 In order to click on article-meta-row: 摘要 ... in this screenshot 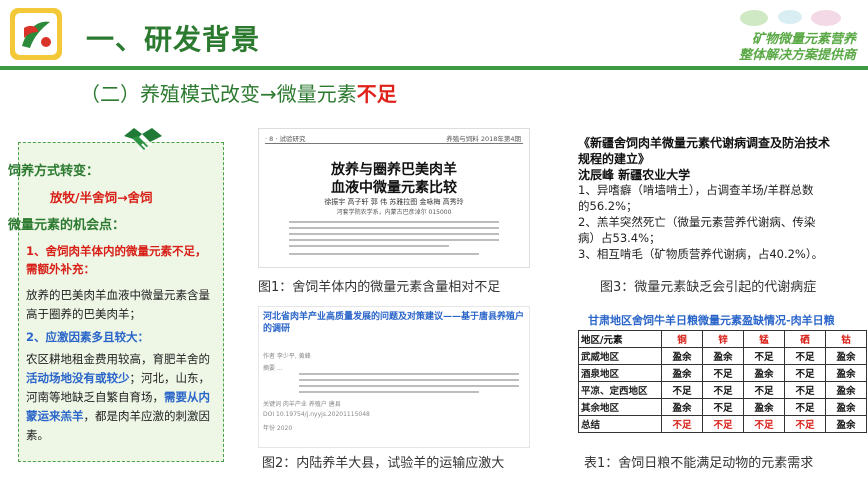, I will do `click(273, 368)`.